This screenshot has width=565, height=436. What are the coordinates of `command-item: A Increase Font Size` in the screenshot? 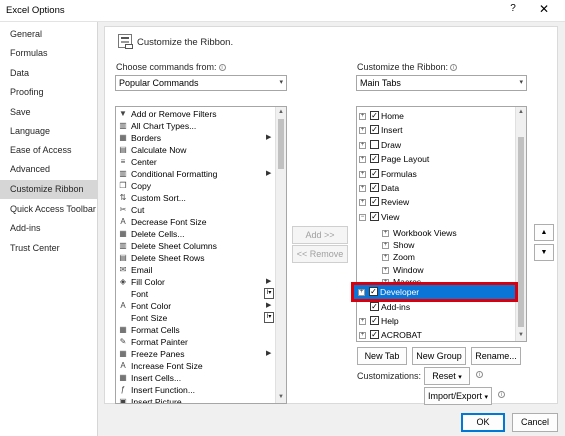 It's located at (198, 366).